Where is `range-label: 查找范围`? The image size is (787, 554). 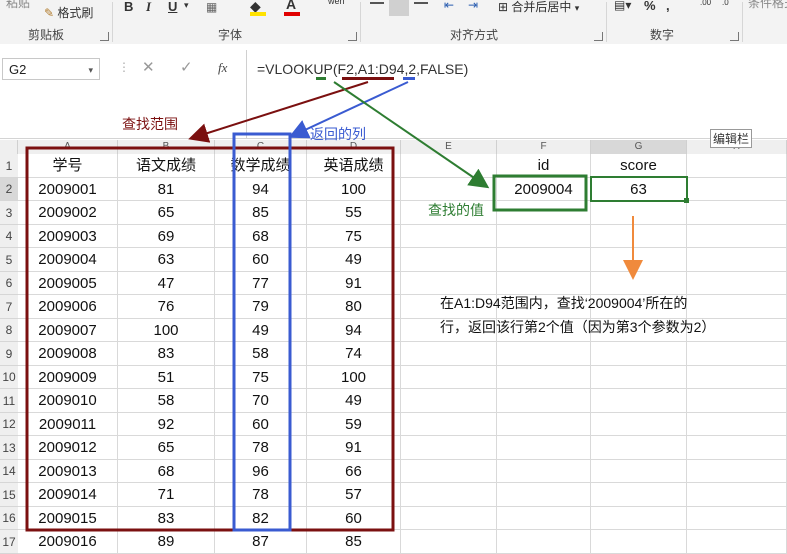
range-label: 查找范围 is located at coordinates (150, 124).